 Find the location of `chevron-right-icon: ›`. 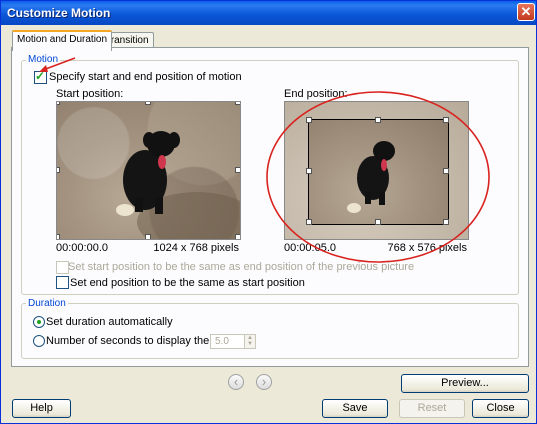

chevron-right-icon: › is located at coordinates (264, 381).